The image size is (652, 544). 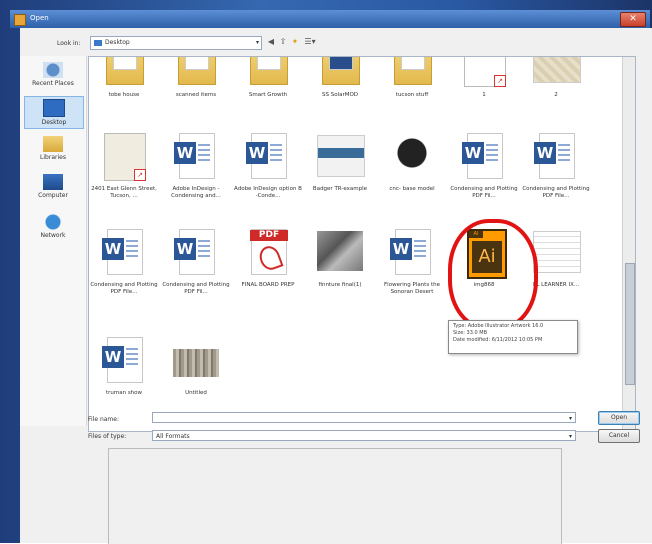 What do you see at coordinates (630, 324) in the screenshot?
I see `scrollbar-thumb` at bounding box center [630, 324].